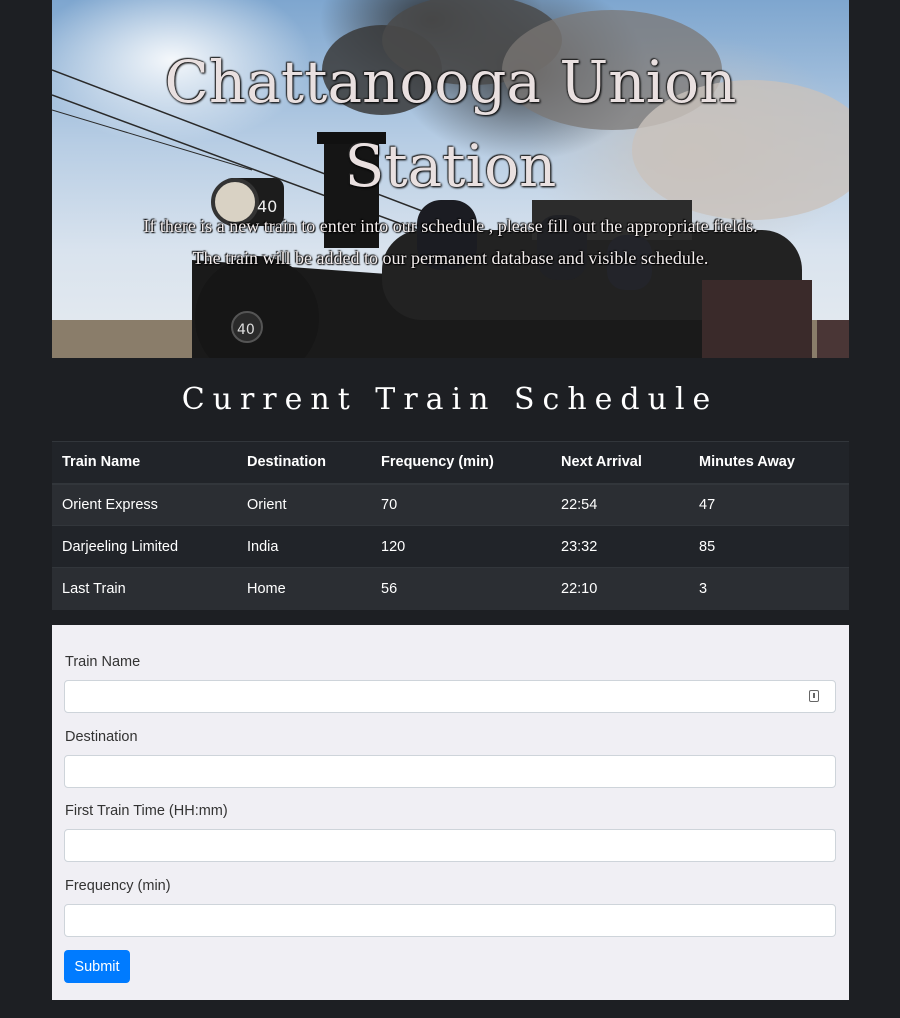 Image resolution: width=900 pixels, height=1018 pixels. What do you see at coordinates (620, 546) in the screenshot?
I see `cell-next-arrival: 23:32` at bounding box center [620, 546].